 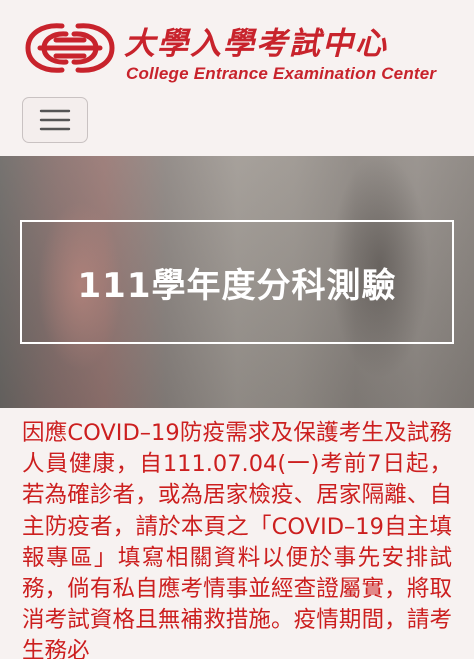 I want to click on hero-title: 111學年度分科測驗, so click(x=237, y=285).